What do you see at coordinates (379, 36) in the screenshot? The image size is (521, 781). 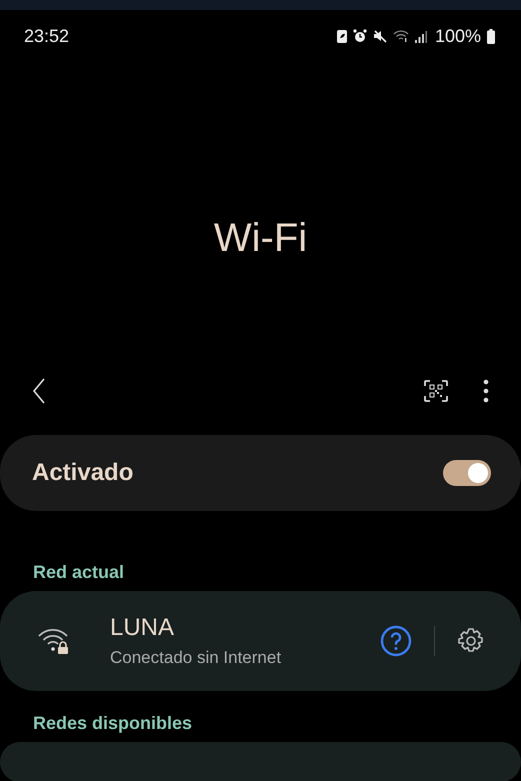 I see `mute-icon` at bounding box center [379, 36].